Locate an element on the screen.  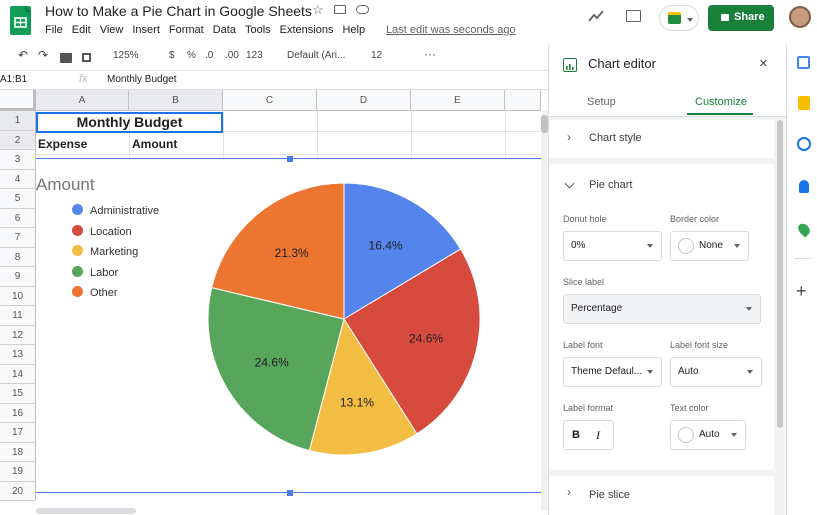
row-header: 4 is located at coordinates (18, 179).